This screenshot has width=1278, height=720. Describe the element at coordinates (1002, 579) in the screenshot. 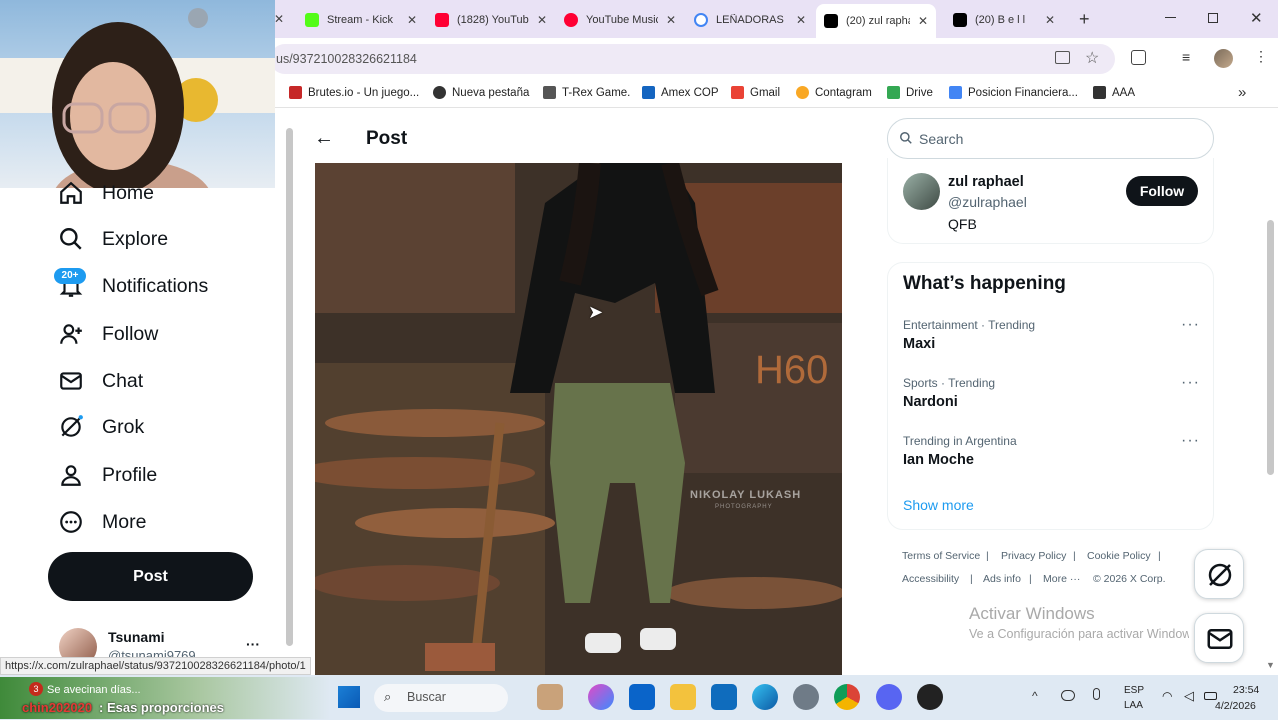

I see `footer-ads-link: Ads info` at that location.